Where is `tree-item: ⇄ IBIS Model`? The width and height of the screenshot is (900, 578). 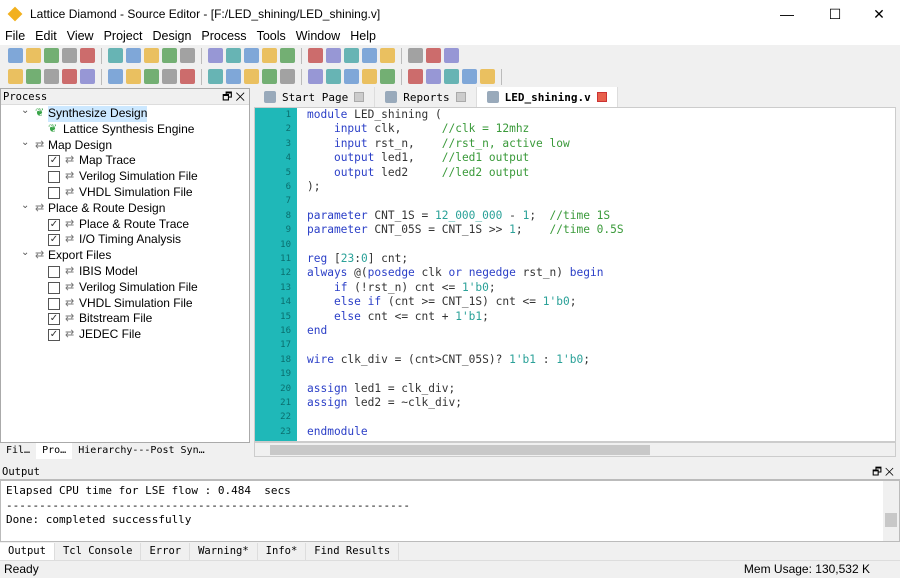 tree-item: ⇄ IBIS Model is located at coordinates (125, 272).